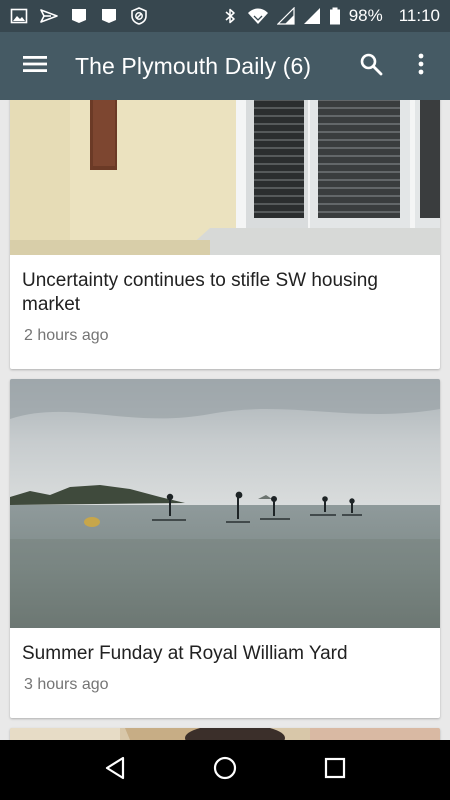 The width and height of the screenshot is (450, 800). I want to click on home-button, so click(225, 770).